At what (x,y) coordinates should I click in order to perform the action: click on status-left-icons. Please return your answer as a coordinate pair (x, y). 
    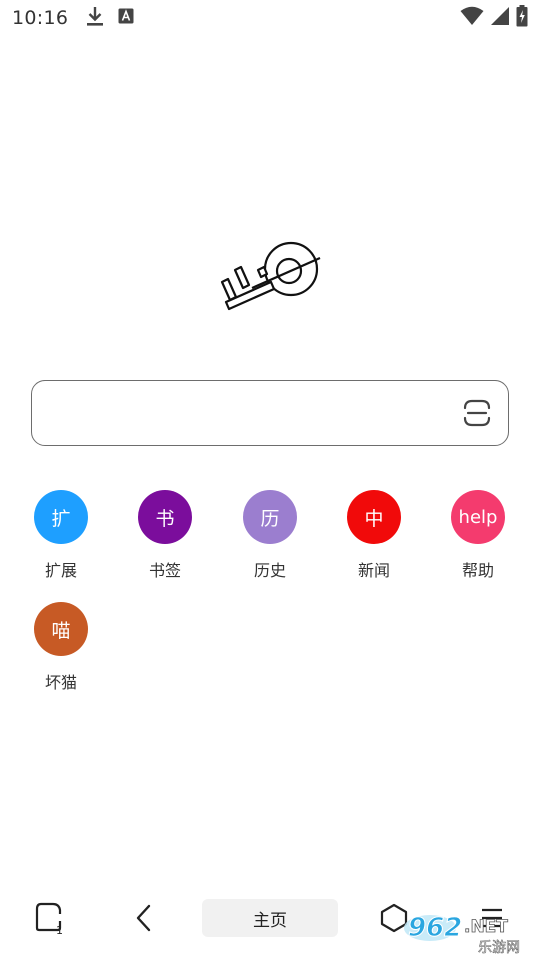
    Looking at the image, I should click on (110, 18).